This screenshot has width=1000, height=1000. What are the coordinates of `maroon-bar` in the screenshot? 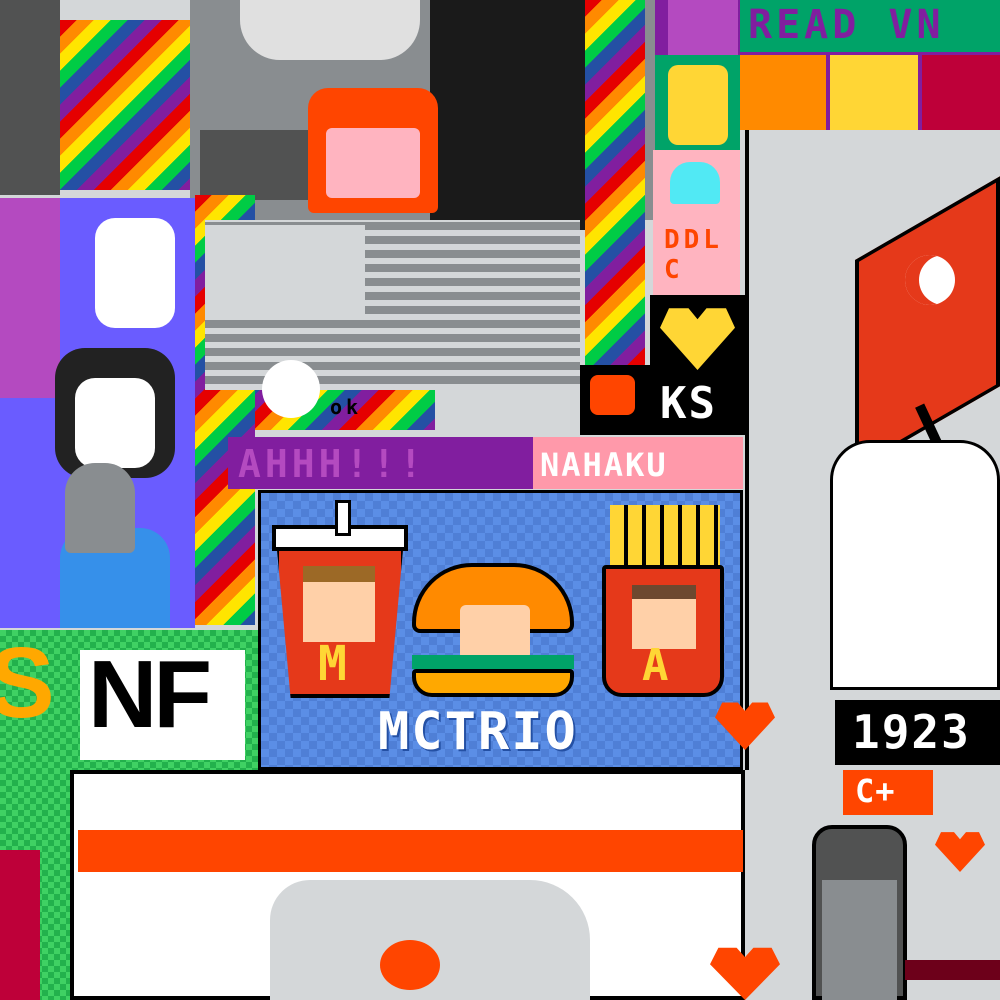 It's located at (952, 970).